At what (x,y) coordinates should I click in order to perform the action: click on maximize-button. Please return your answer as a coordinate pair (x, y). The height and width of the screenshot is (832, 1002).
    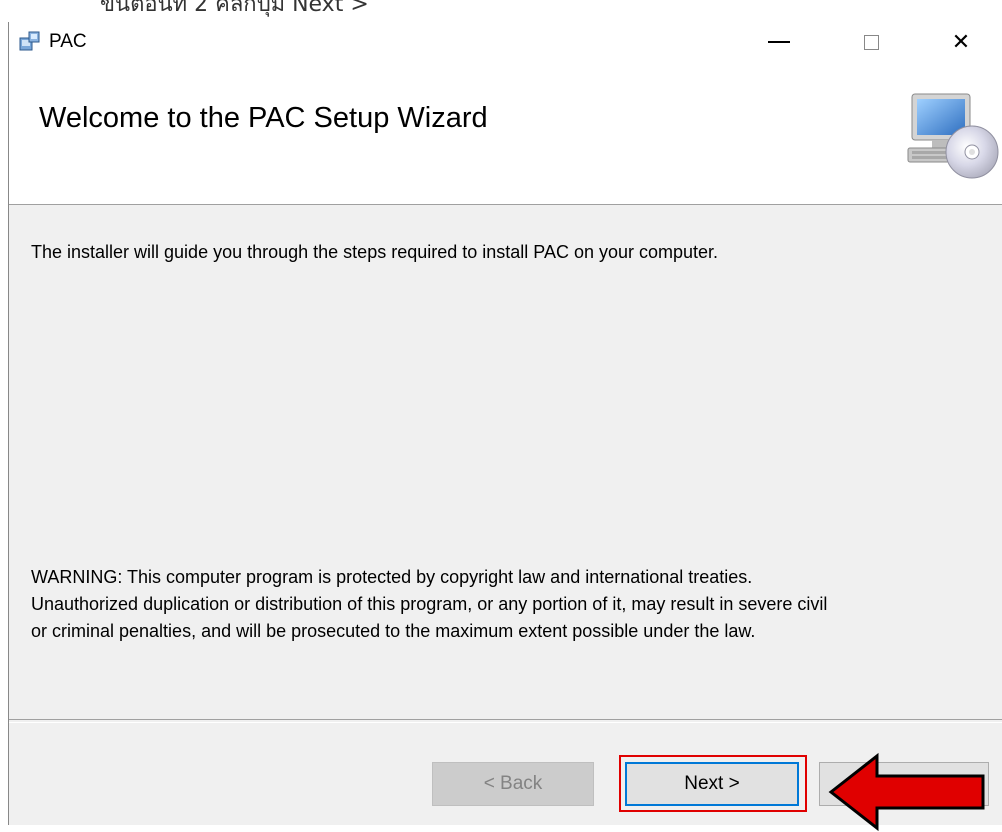
    Looking at the image, I should click on (871, 42).